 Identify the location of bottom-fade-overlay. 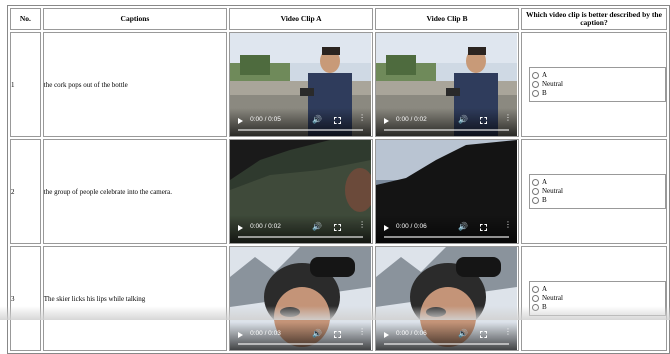
(335, 313).